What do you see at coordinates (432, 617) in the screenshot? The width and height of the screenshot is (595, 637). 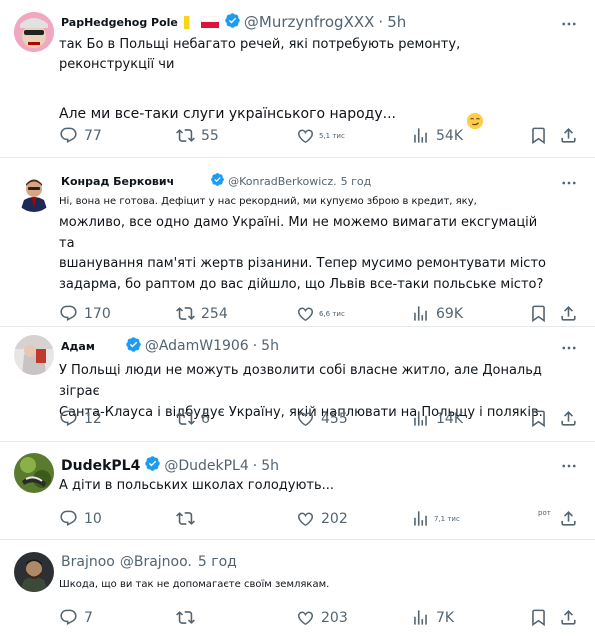 I see `views-button: 7K` at bounding box center [432, 617].